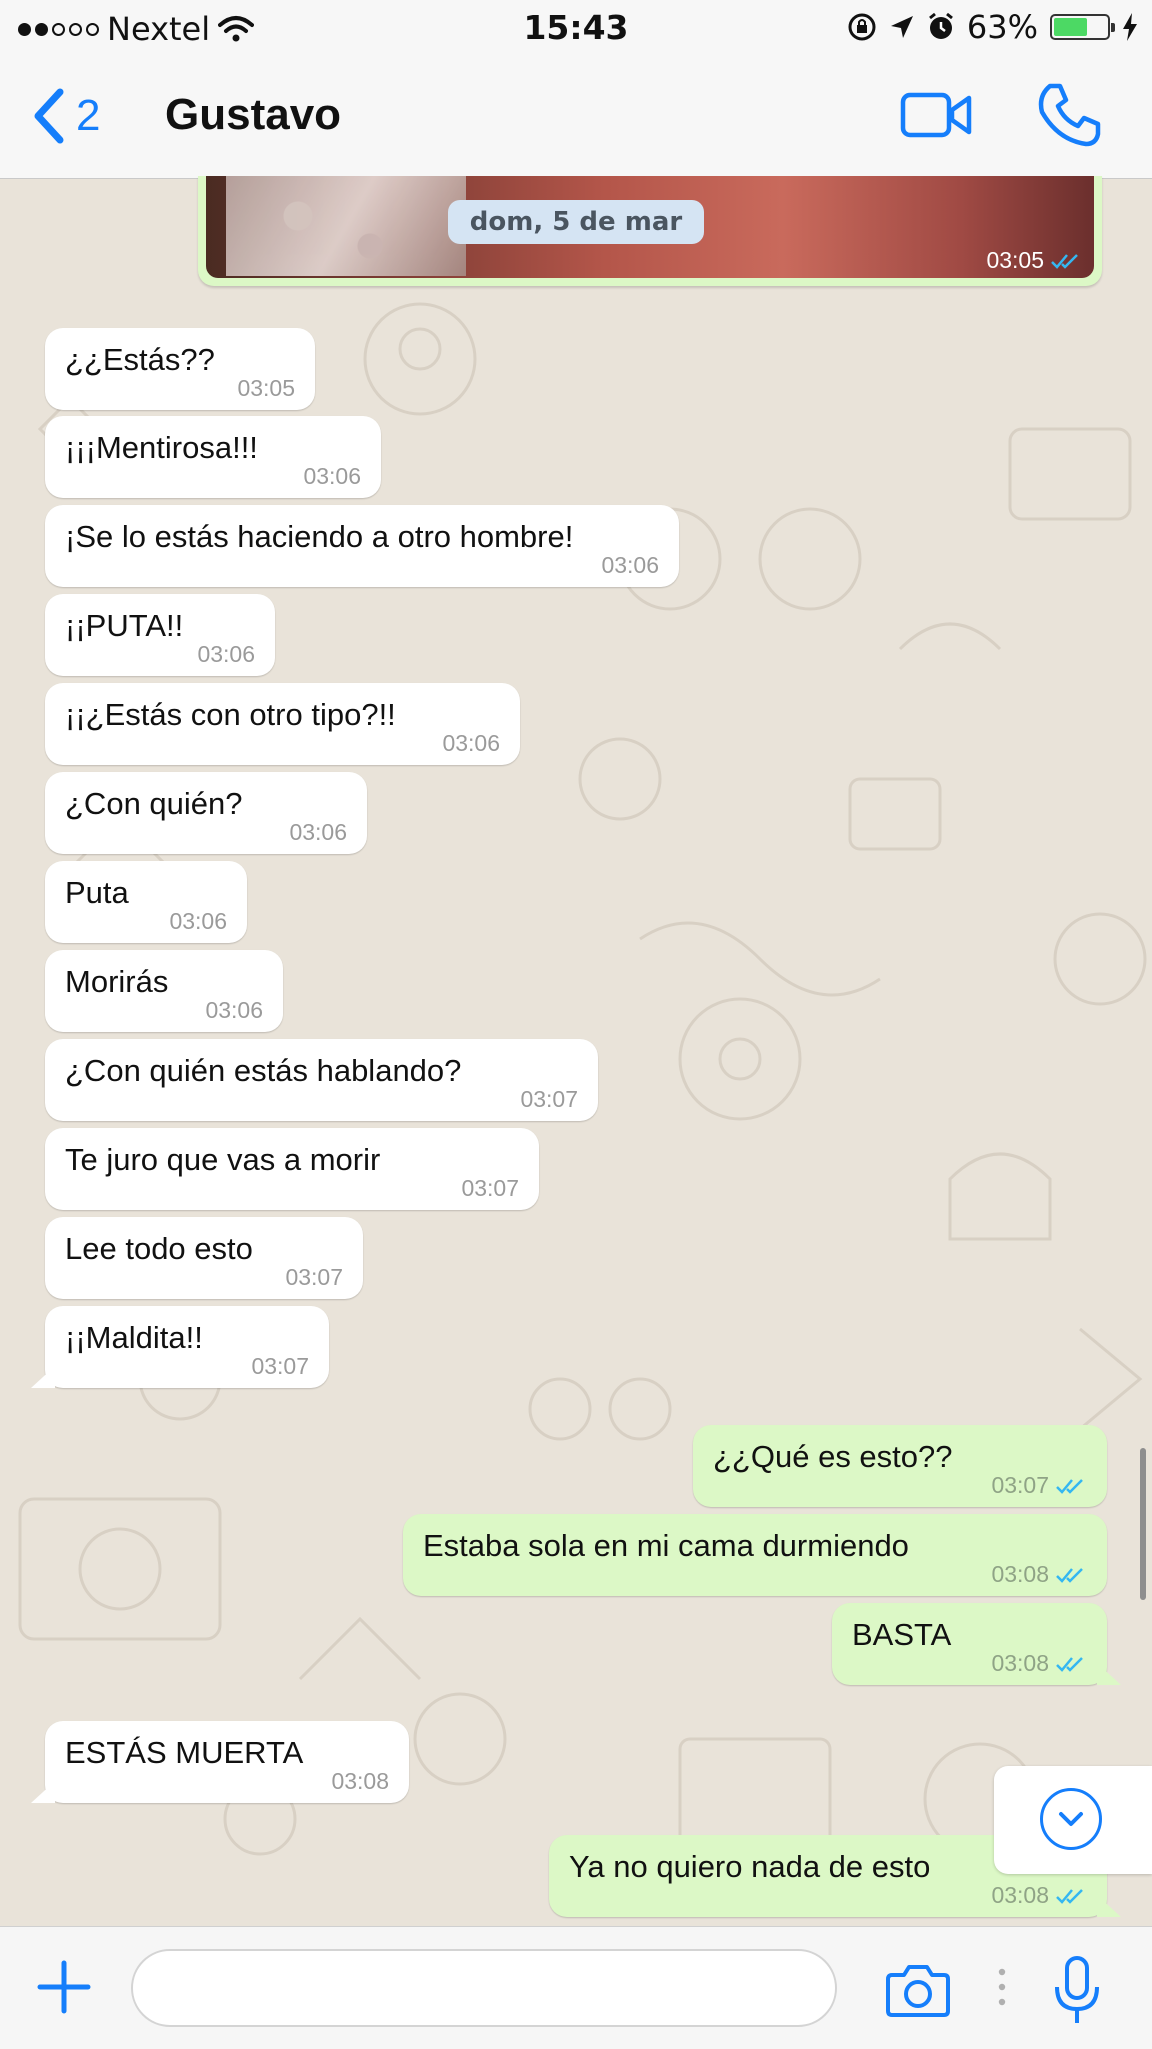 This screenshot has height=2049, width=1152. What do you see at coordinates (576, 29) in the screenshot?
I see `status-bar: Nextel 15:43 63%` at bounding box center [576, 29].